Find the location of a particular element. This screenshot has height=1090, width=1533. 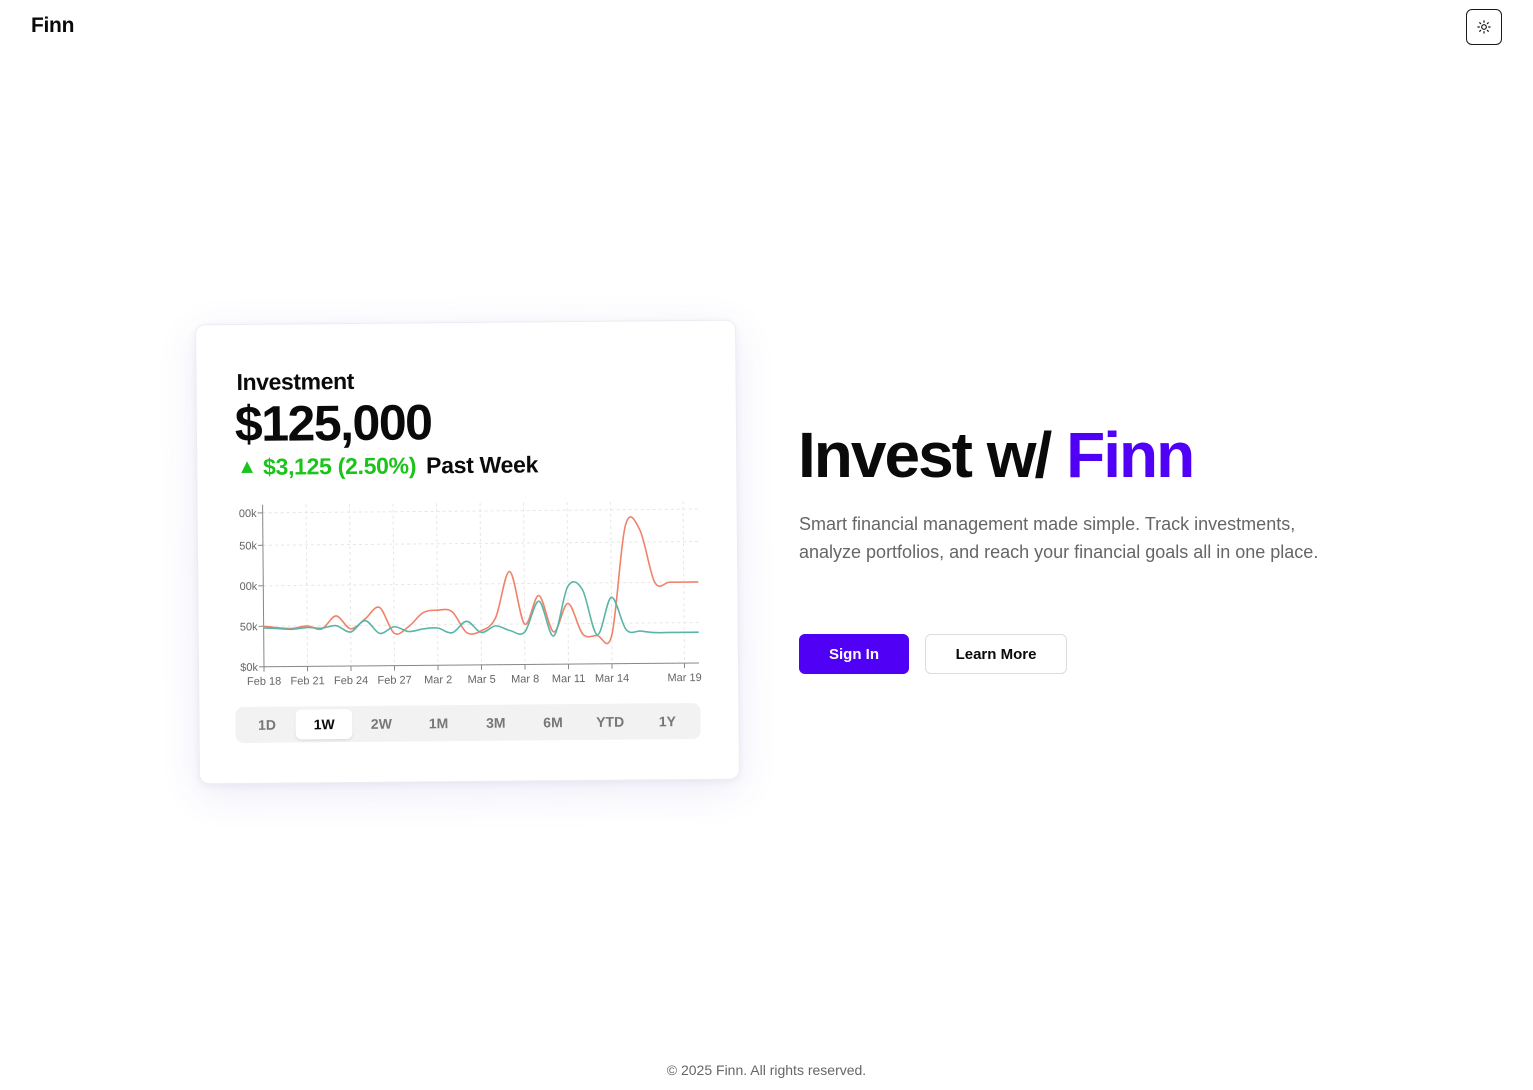

sun-icon is located at coordinates (1484, 27).